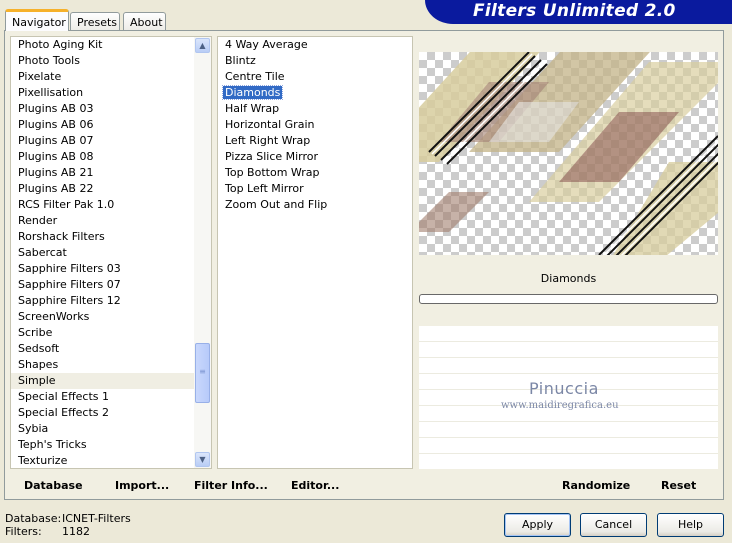 This screenshot has height=543, width=732. I want to click on status-filters-value: 1182, so click(76, 531).